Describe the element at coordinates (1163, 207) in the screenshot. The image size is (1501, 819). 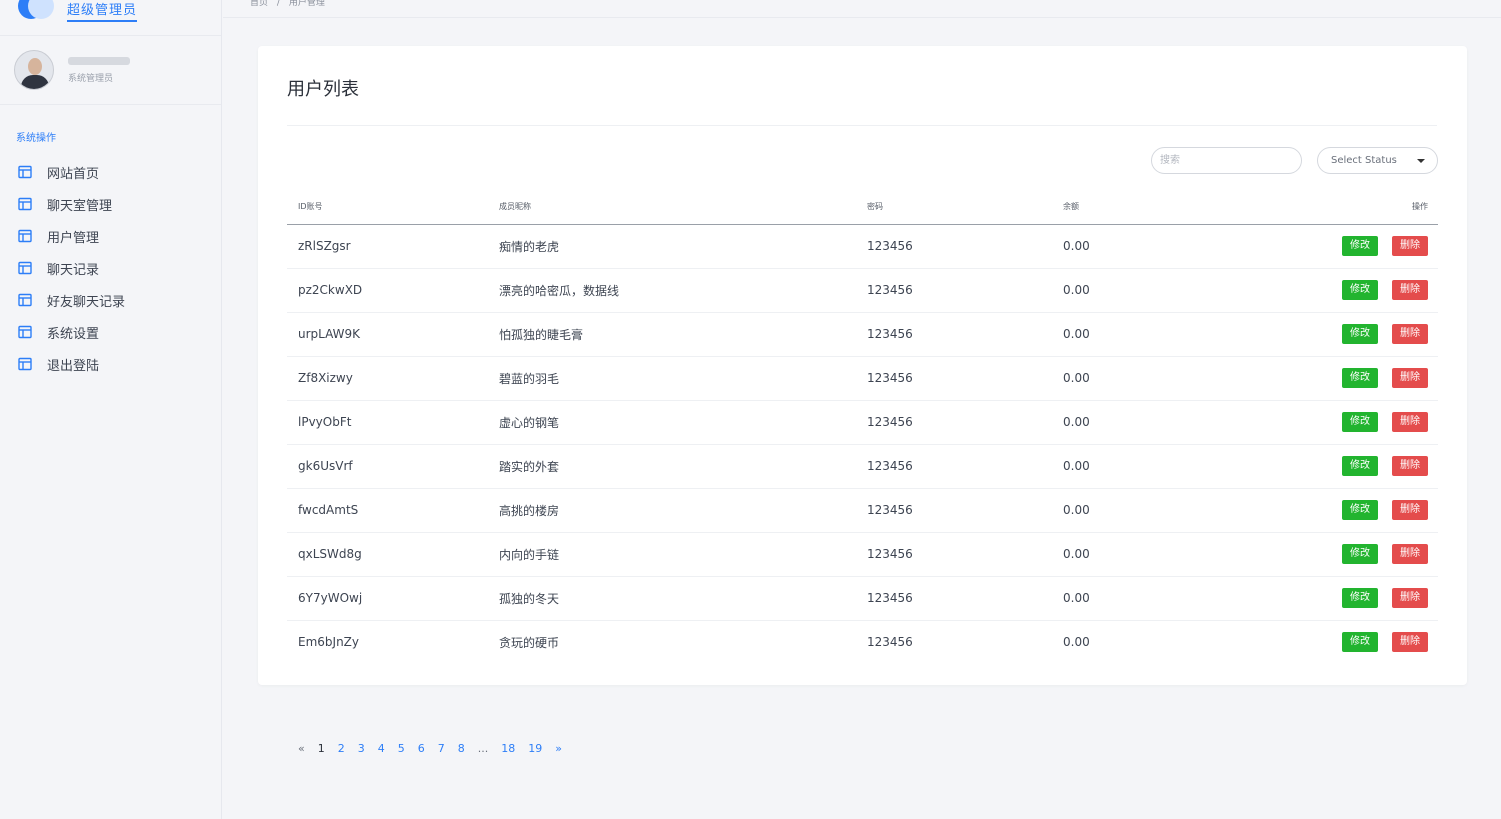
I see `col-header-balance: 余额` at that location.